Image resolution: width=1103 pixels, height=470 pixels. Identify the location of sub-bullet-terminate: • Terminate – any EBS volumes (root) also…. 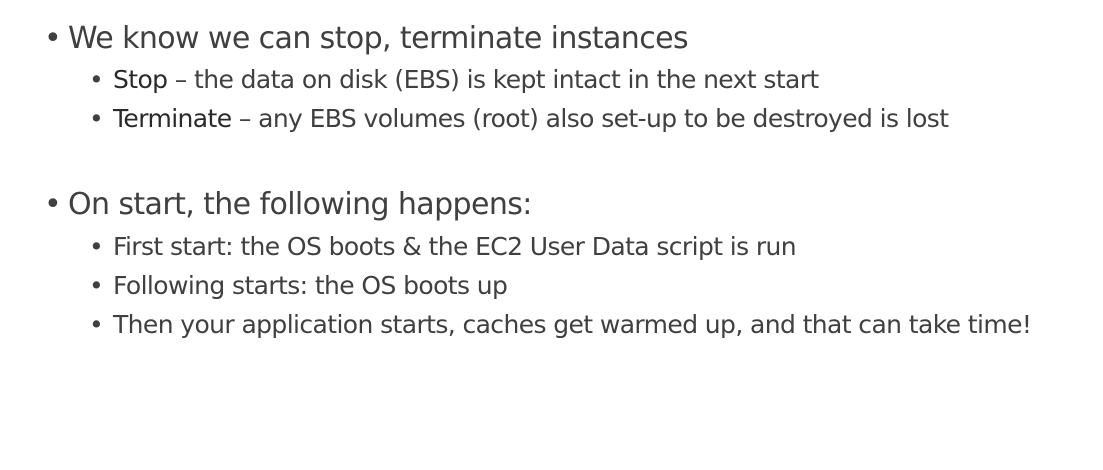
(519, 119).